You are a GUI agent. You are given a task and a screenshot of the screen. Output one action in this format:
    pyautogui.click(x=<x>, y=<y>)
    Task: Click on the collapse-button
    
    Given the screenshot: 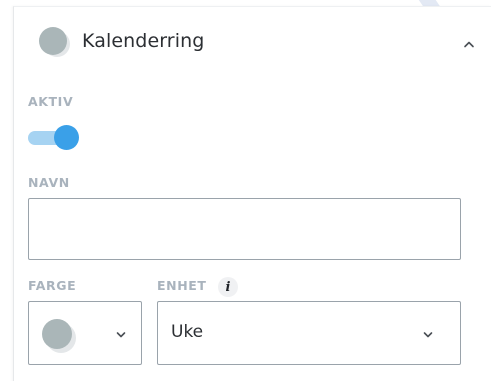 What is the action you would take?
    pyautogui.click(x=469, y=44)
    